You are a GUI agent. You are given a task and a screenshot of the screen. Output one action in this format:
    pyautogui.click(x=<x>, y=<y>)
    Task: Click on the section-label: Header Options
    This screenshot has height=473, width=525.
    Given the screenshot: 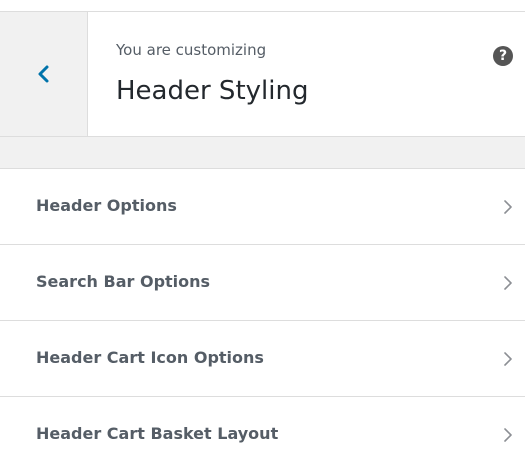 What is the action you would take?
    pyautogui.click(x=106, y=205)
    